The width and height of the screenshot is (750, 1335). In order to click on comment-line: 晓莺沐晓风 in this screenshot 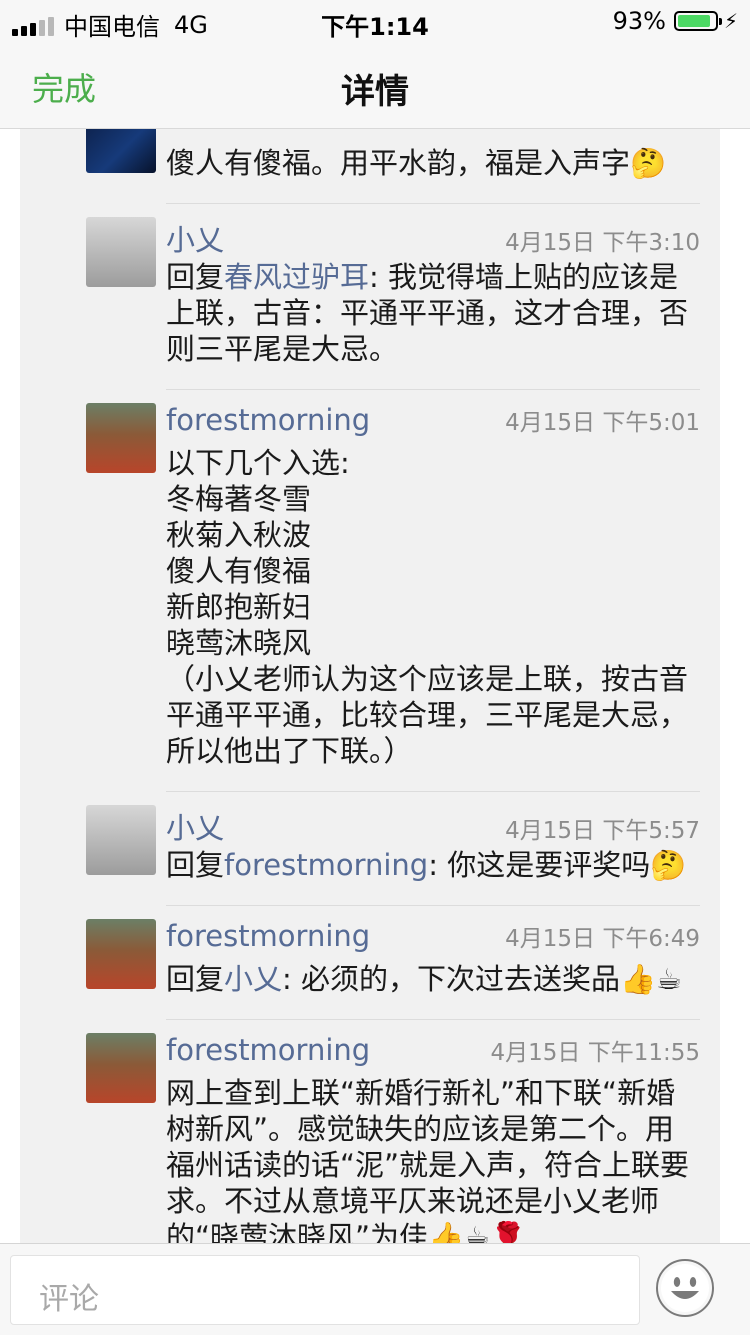, I will do `click(239, 643)`.